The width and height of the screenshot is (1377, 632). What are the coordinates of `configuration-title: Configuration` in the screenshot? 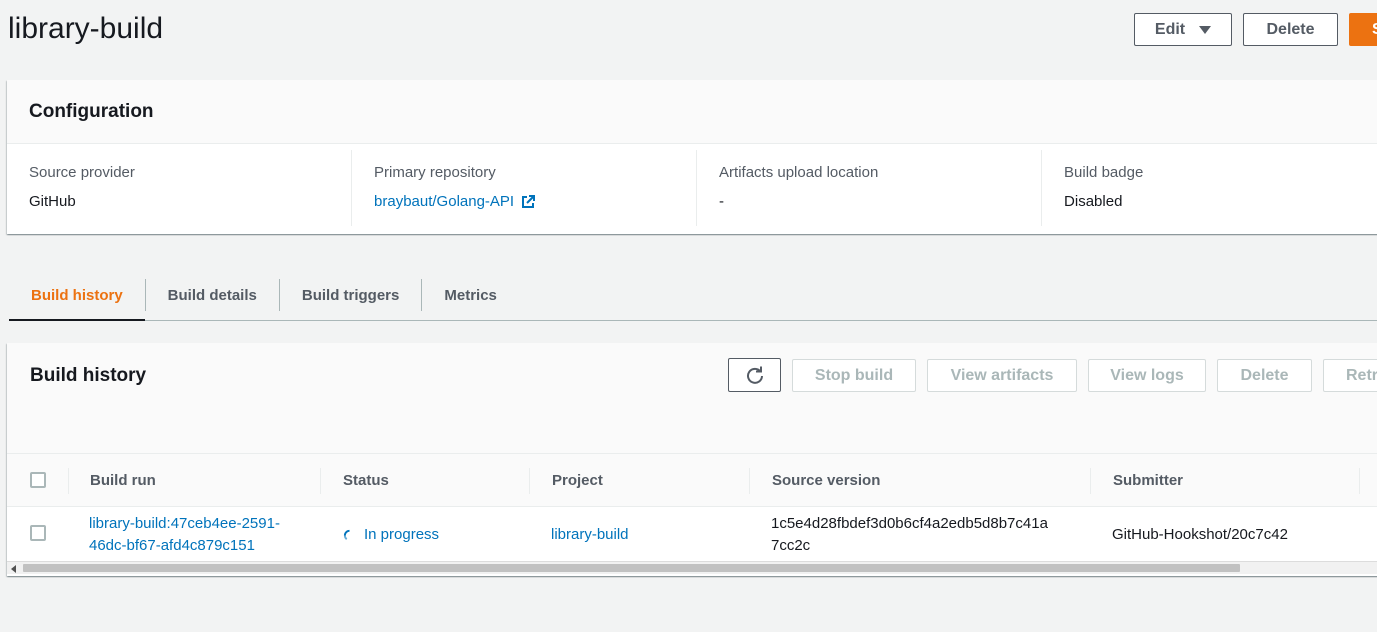 It's located at (91, 111).